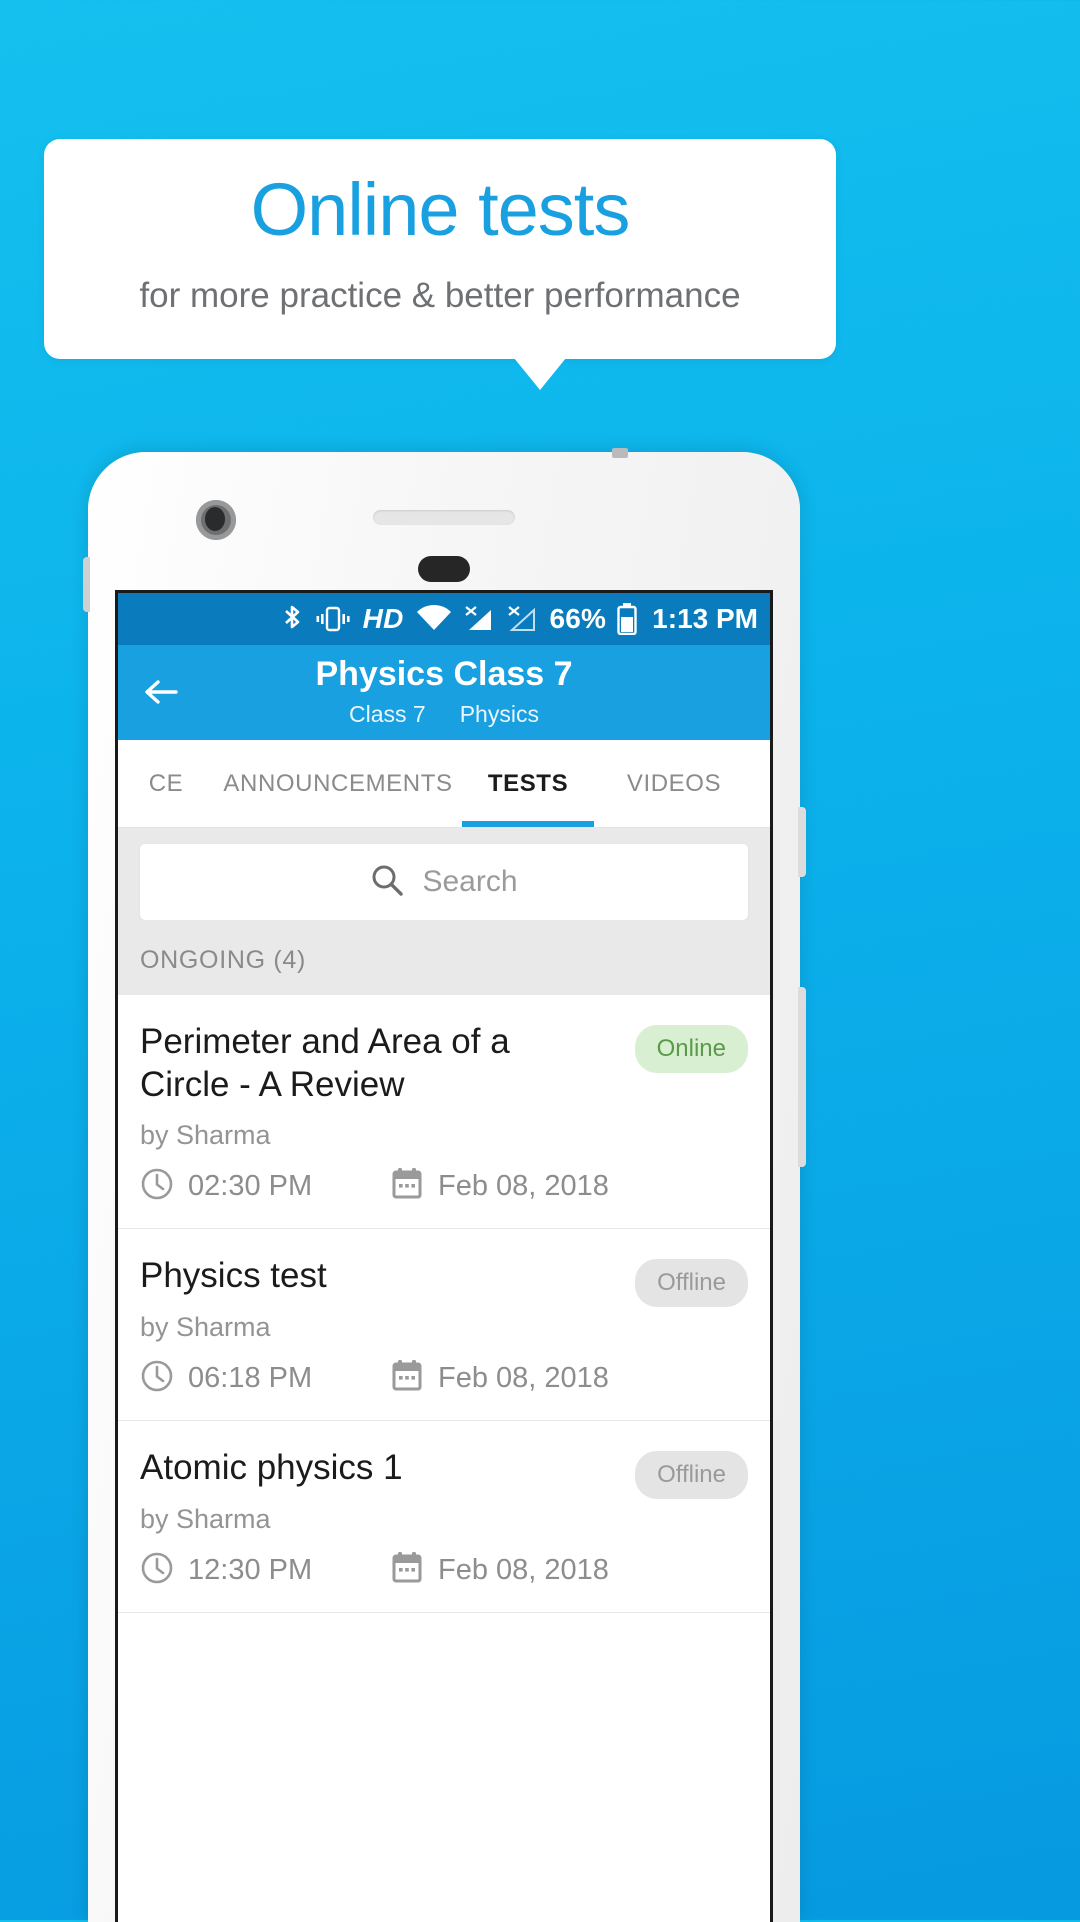  Describe the element at coordinates (444, 957) in the screenshot. I see `section-header-ongoing: ONGOING (4)` at that location.